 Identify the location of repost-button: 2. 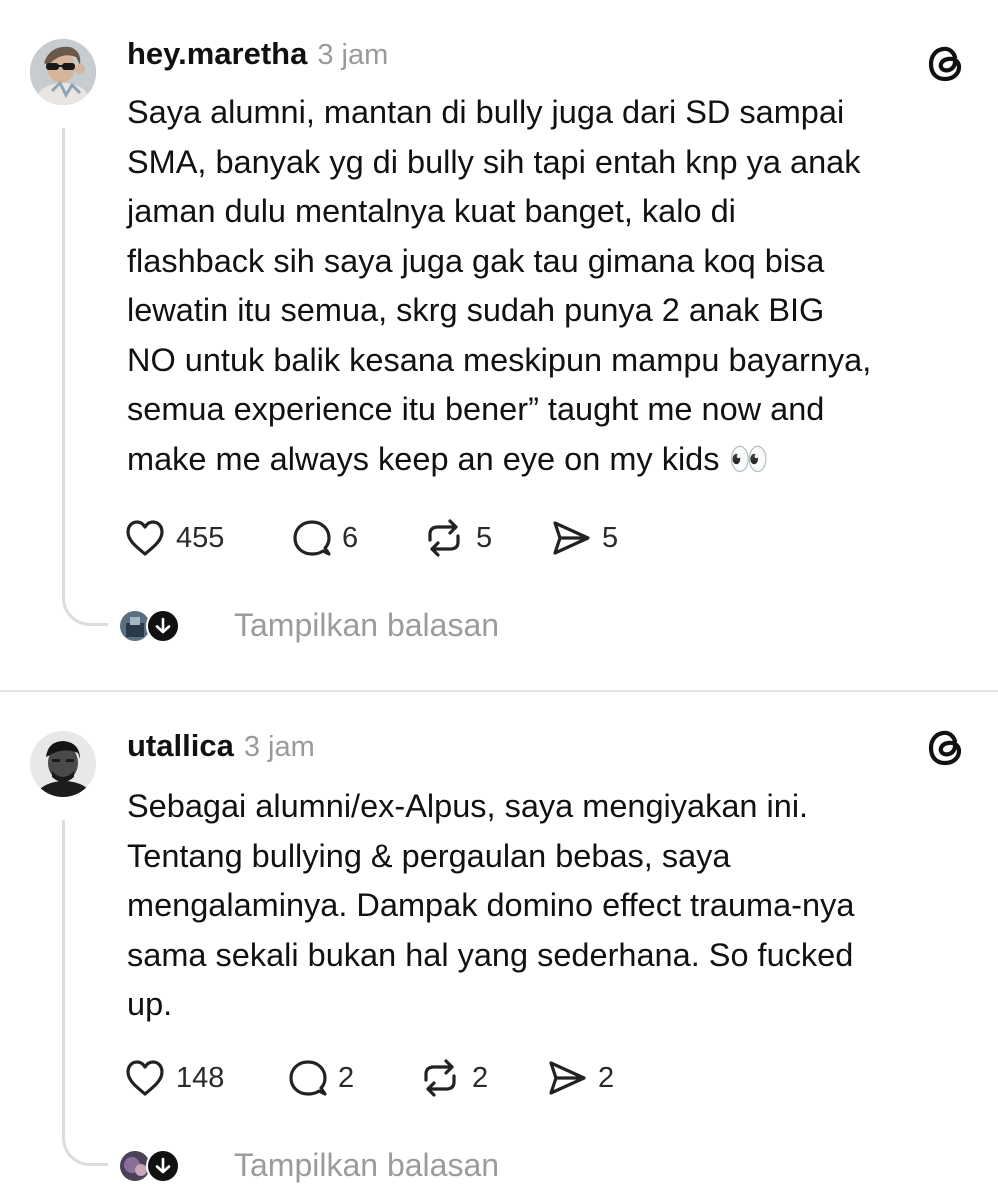
(482, 1078).